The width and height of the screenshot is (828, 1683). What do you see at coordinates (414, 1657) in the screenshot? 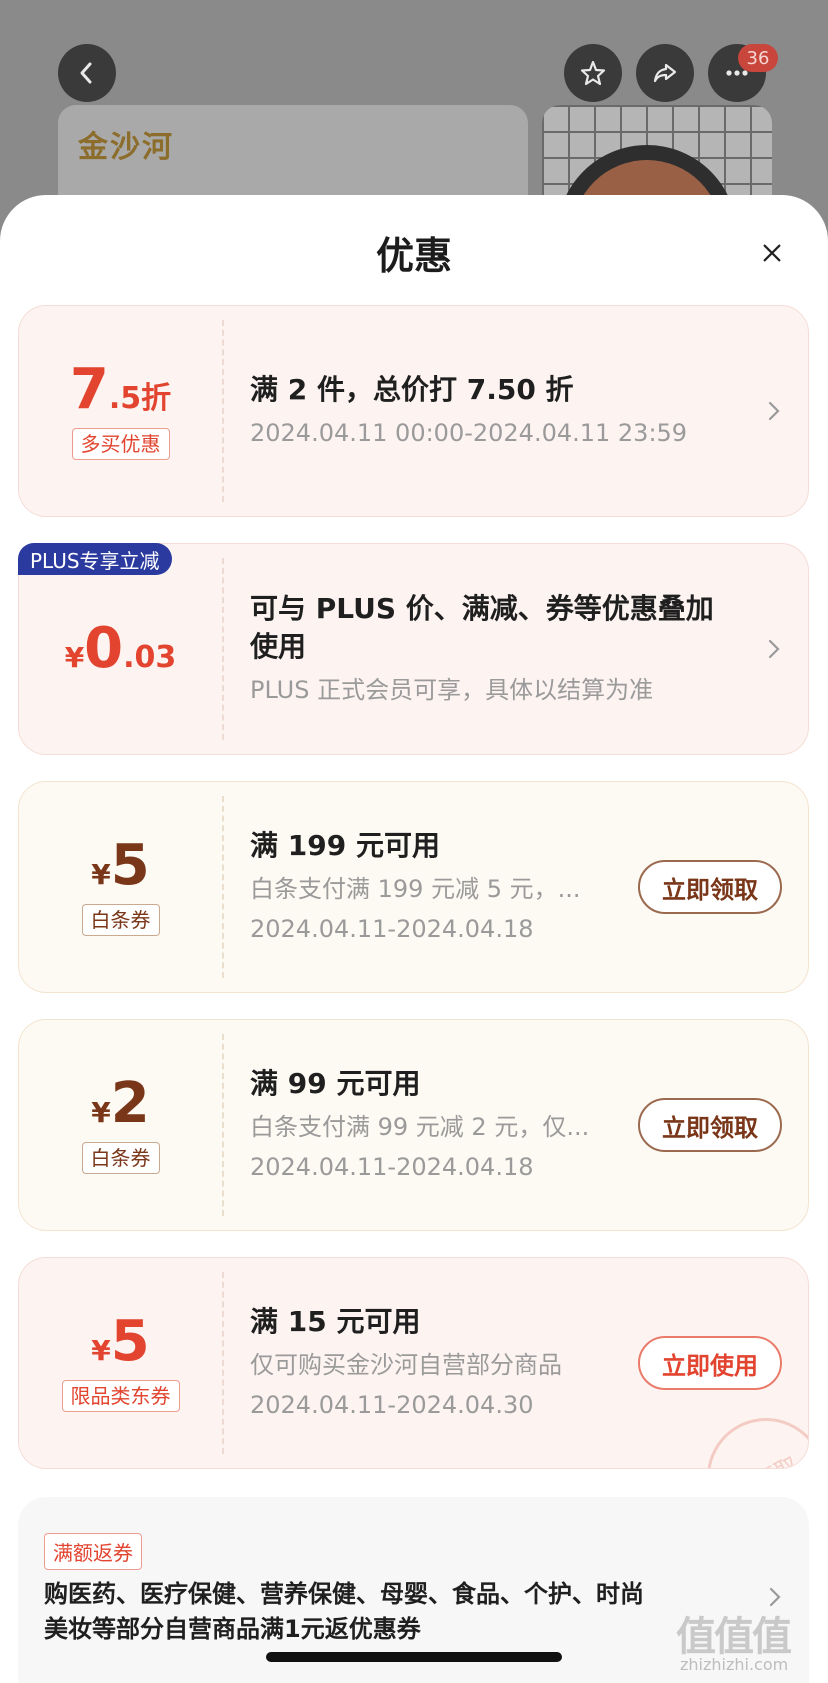
I see `home-indicator` at bounding box center [414, 1657].